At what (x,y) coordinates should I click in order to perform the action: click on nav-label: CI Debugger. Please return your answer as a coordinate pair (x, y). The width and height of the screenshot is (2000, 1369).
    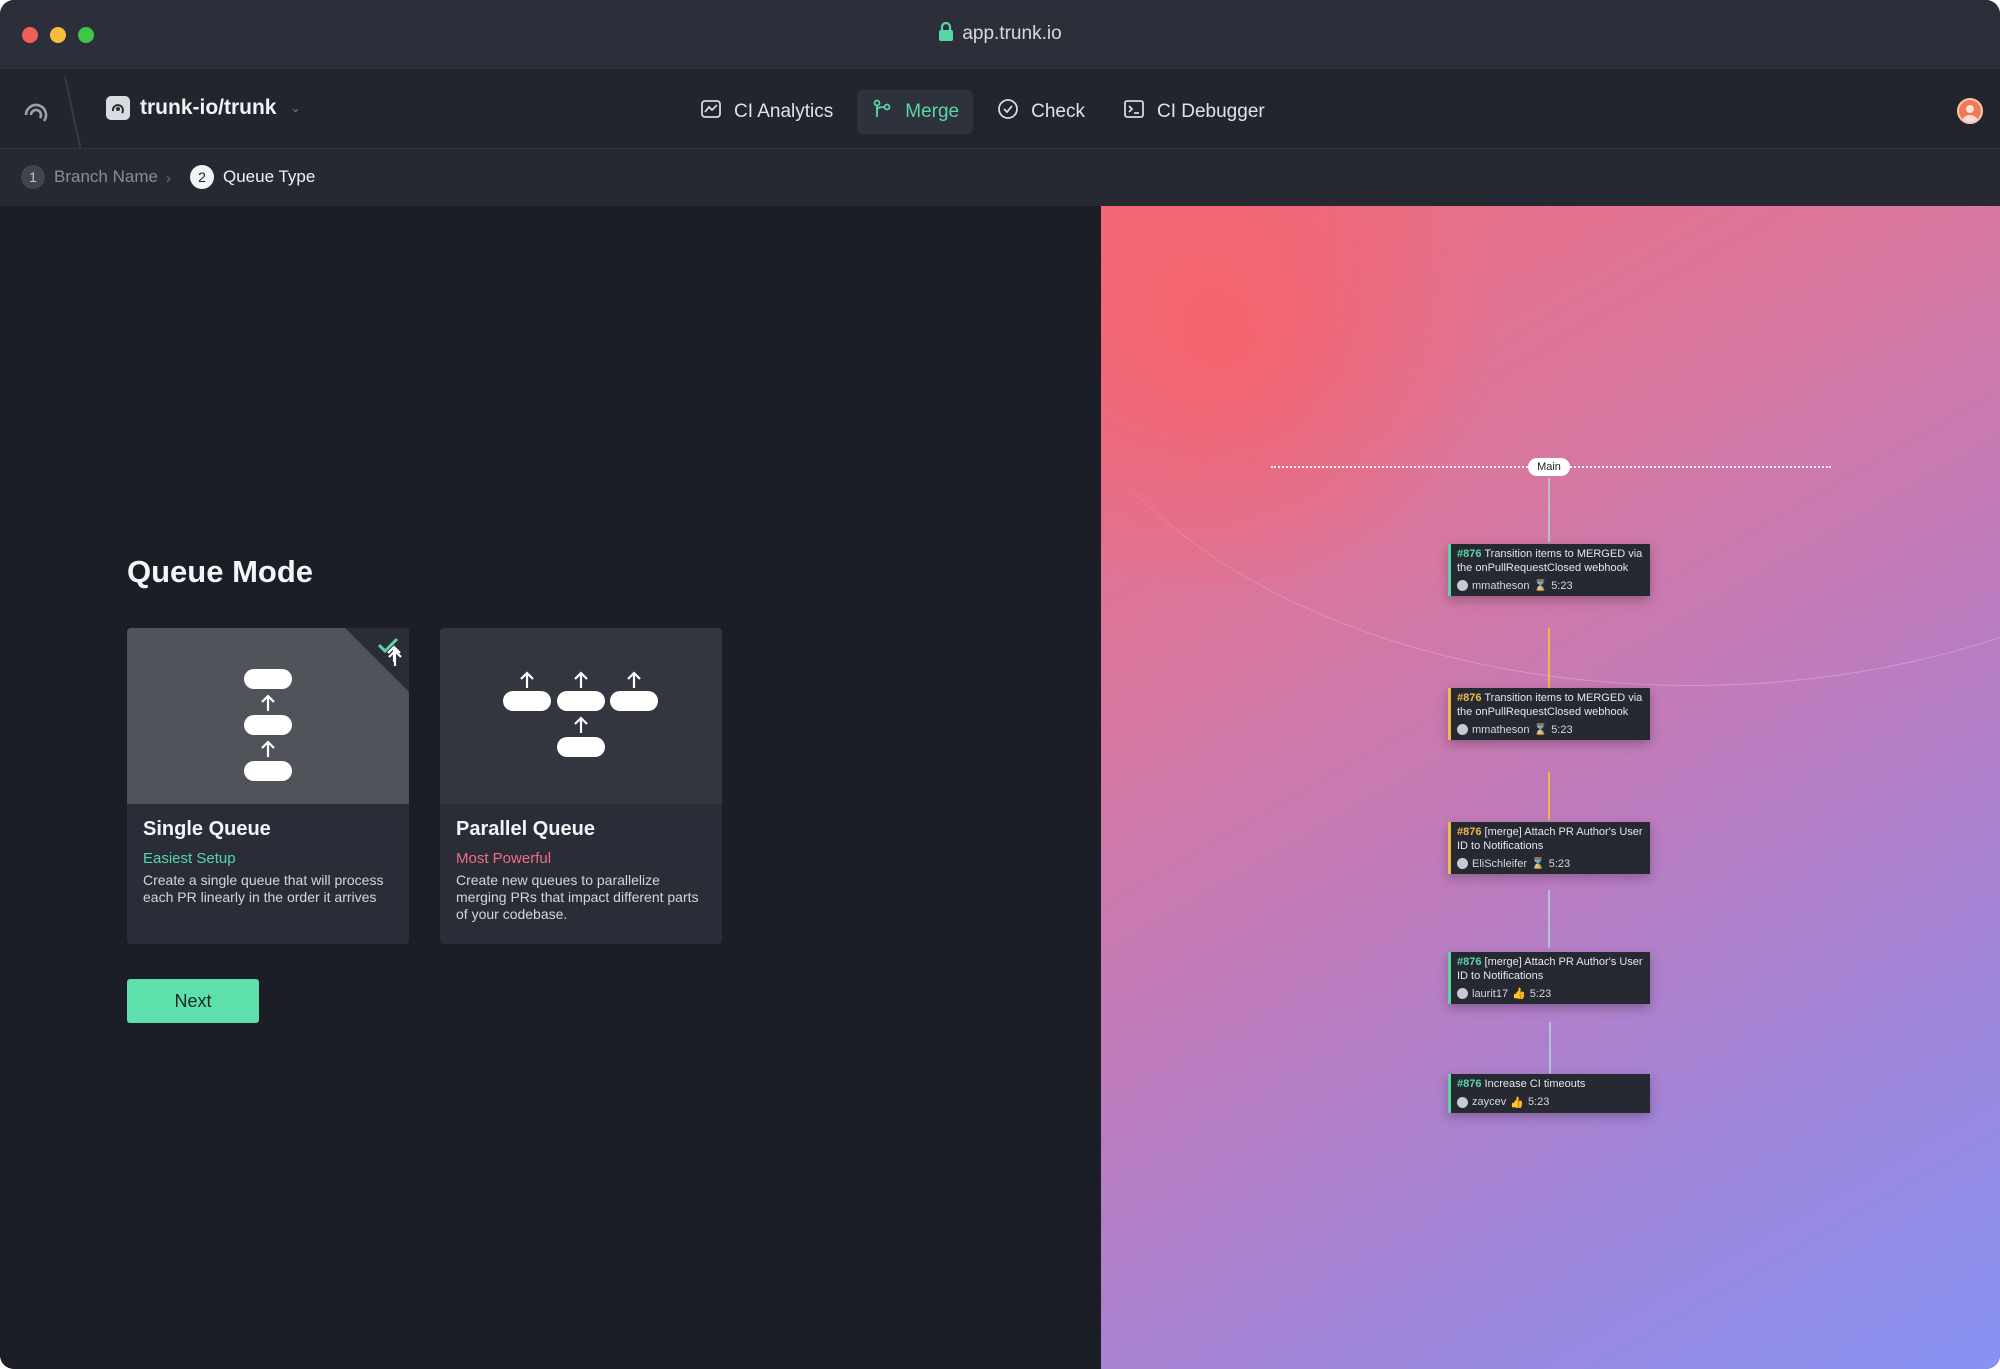
    Looking at the image, I should click on (1210, 111).